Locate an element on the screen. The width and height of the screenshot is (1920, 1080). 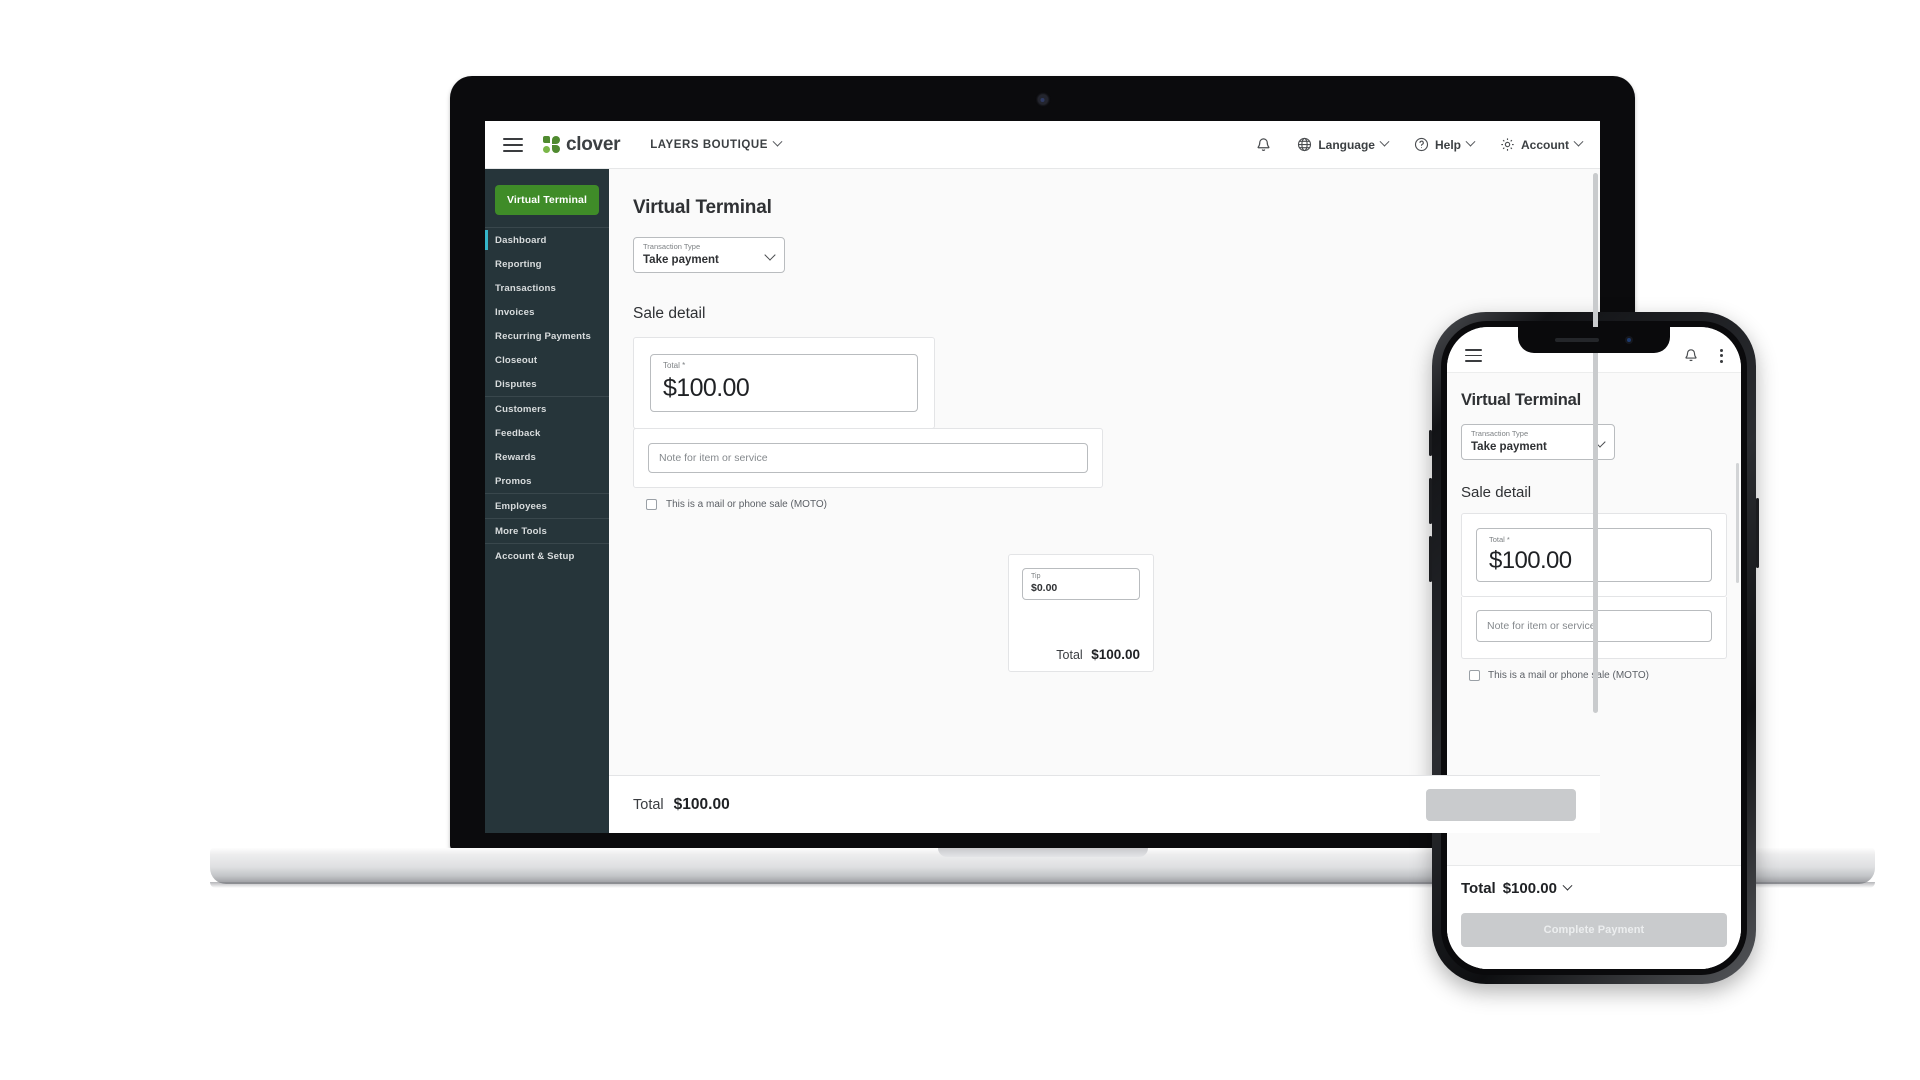
bottom-total-label: Total is located at coordinates (648, 804).